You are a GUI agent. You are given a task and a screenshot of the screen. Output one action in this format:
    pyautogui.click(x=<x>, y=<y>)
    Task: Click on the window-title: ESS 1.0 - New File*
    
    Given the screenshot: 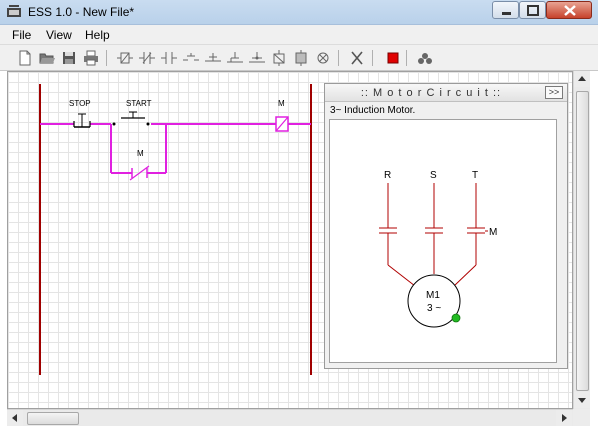 What is the action you would take?
    pyautogui.click(x=81, y=12)
    